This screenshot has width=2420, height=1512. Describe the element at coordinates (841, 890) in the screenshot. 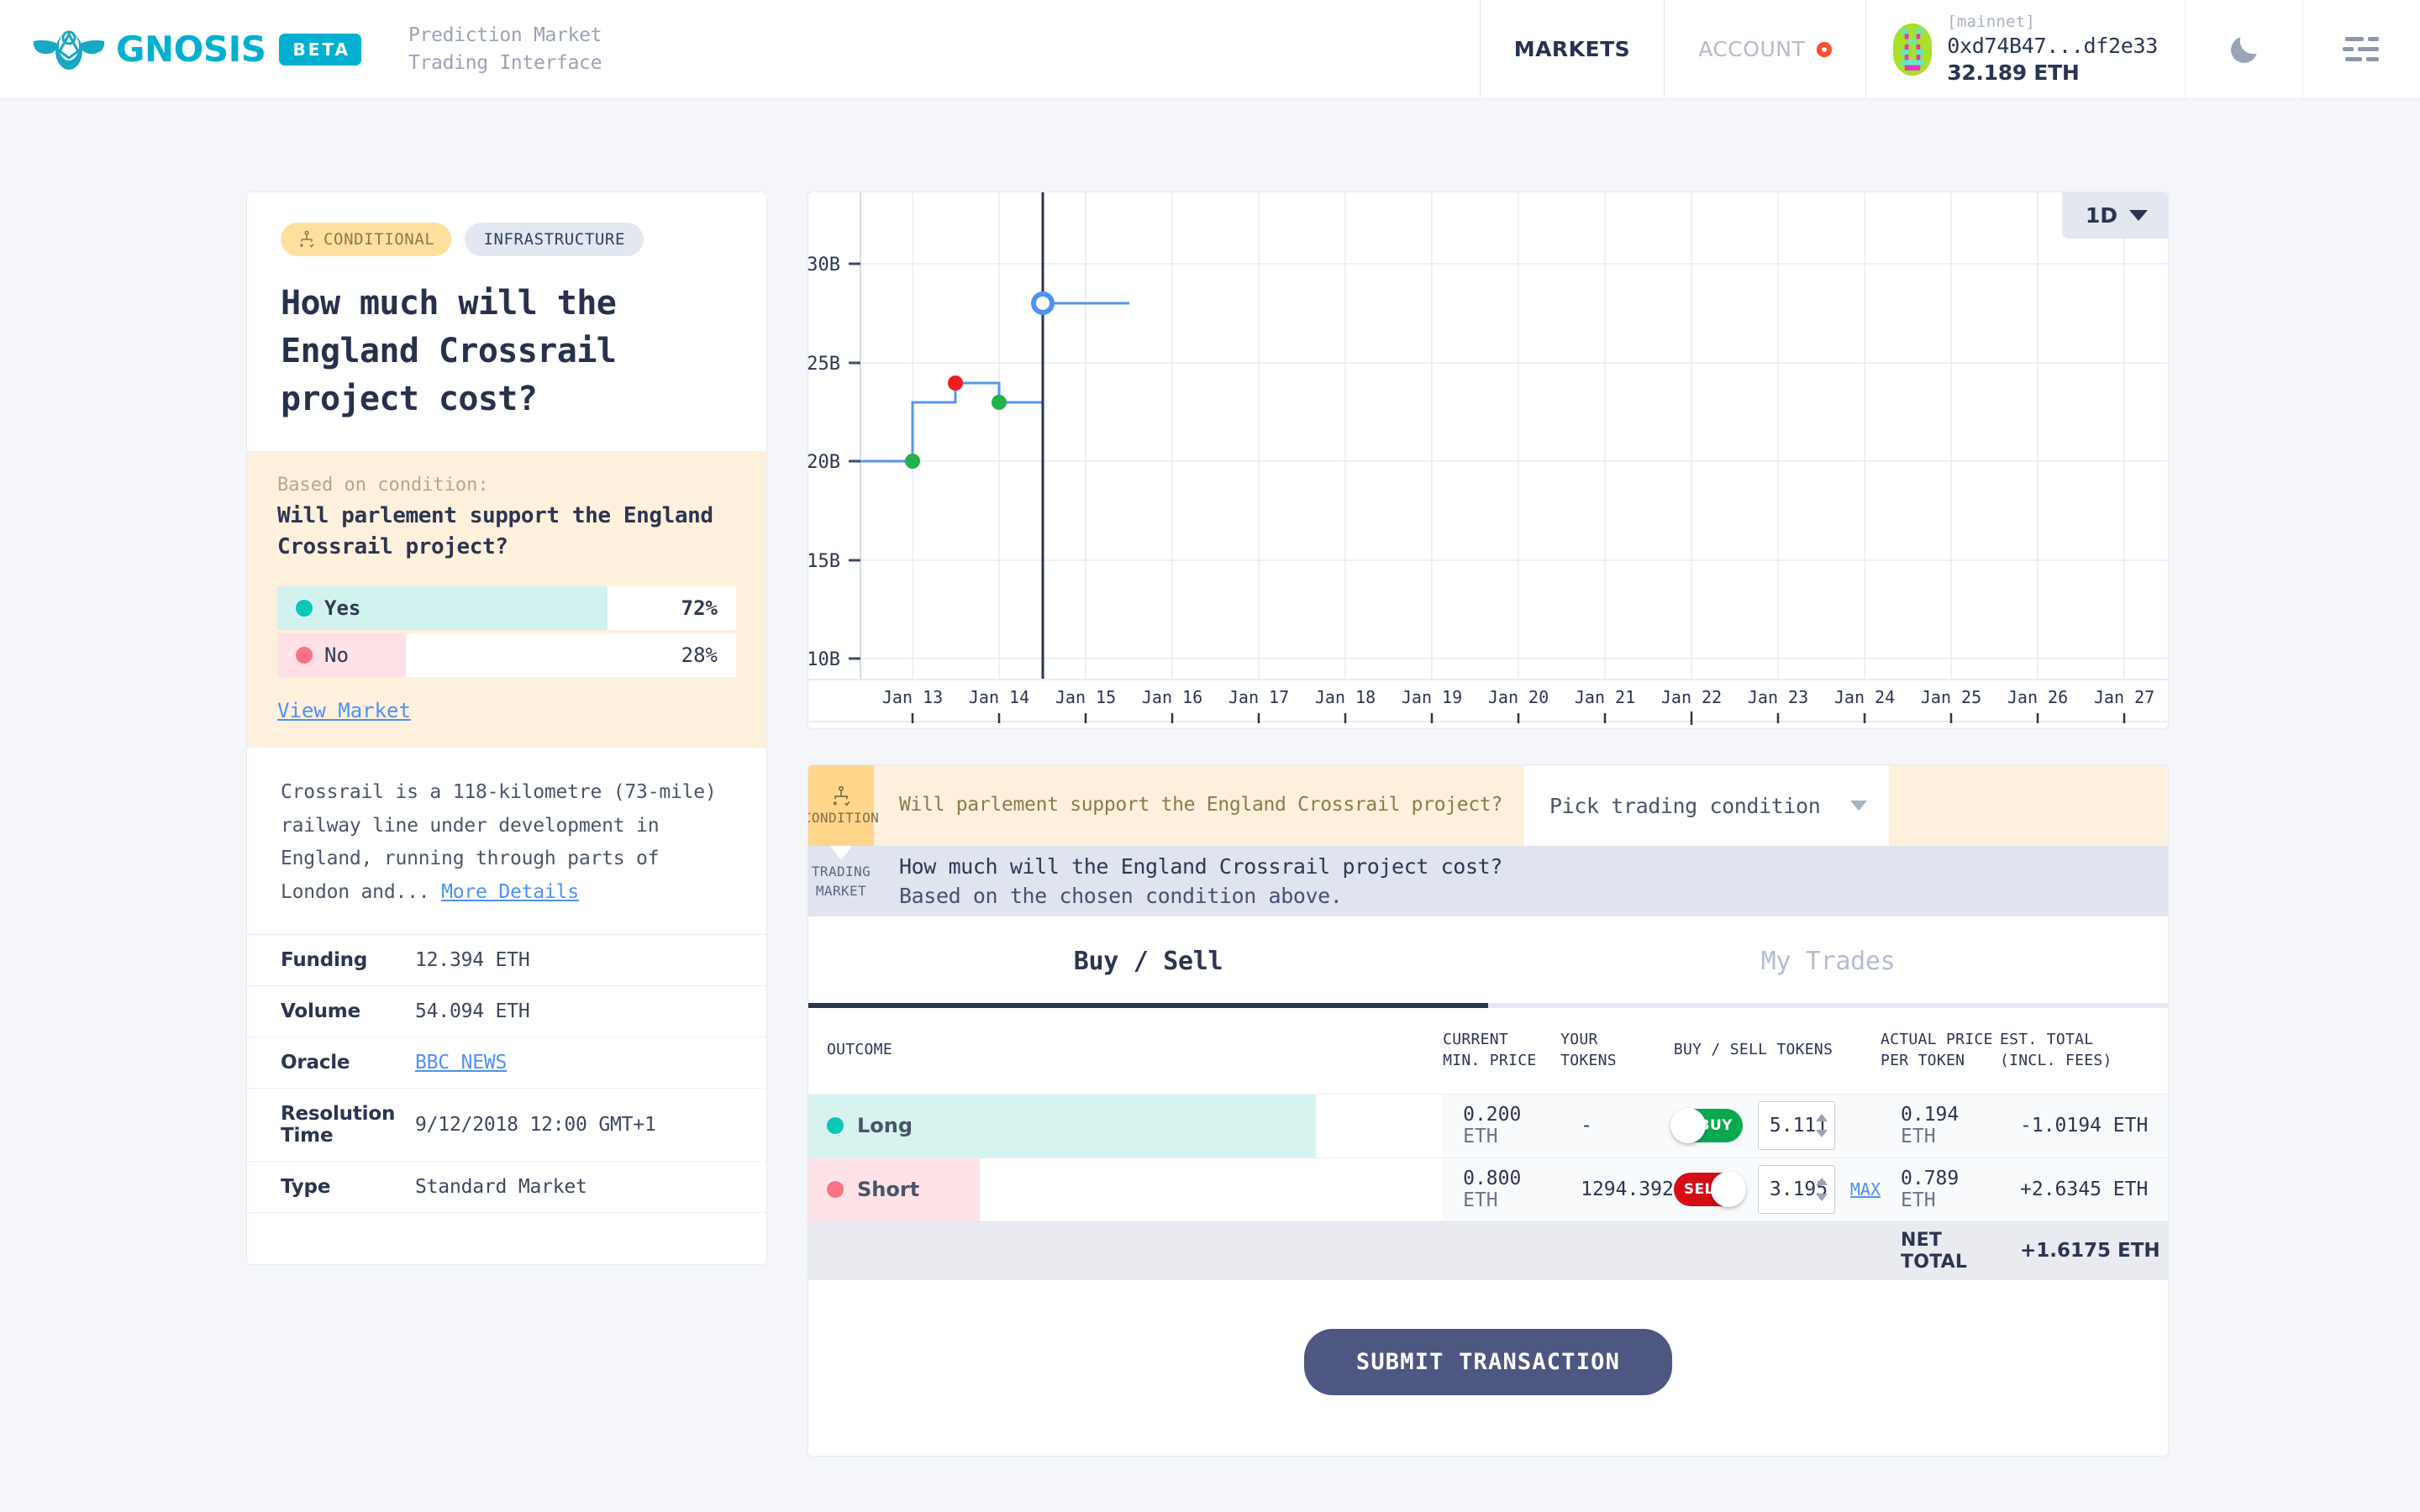

I see `trading-market-side-tab-label-2: MARKET` at that location.